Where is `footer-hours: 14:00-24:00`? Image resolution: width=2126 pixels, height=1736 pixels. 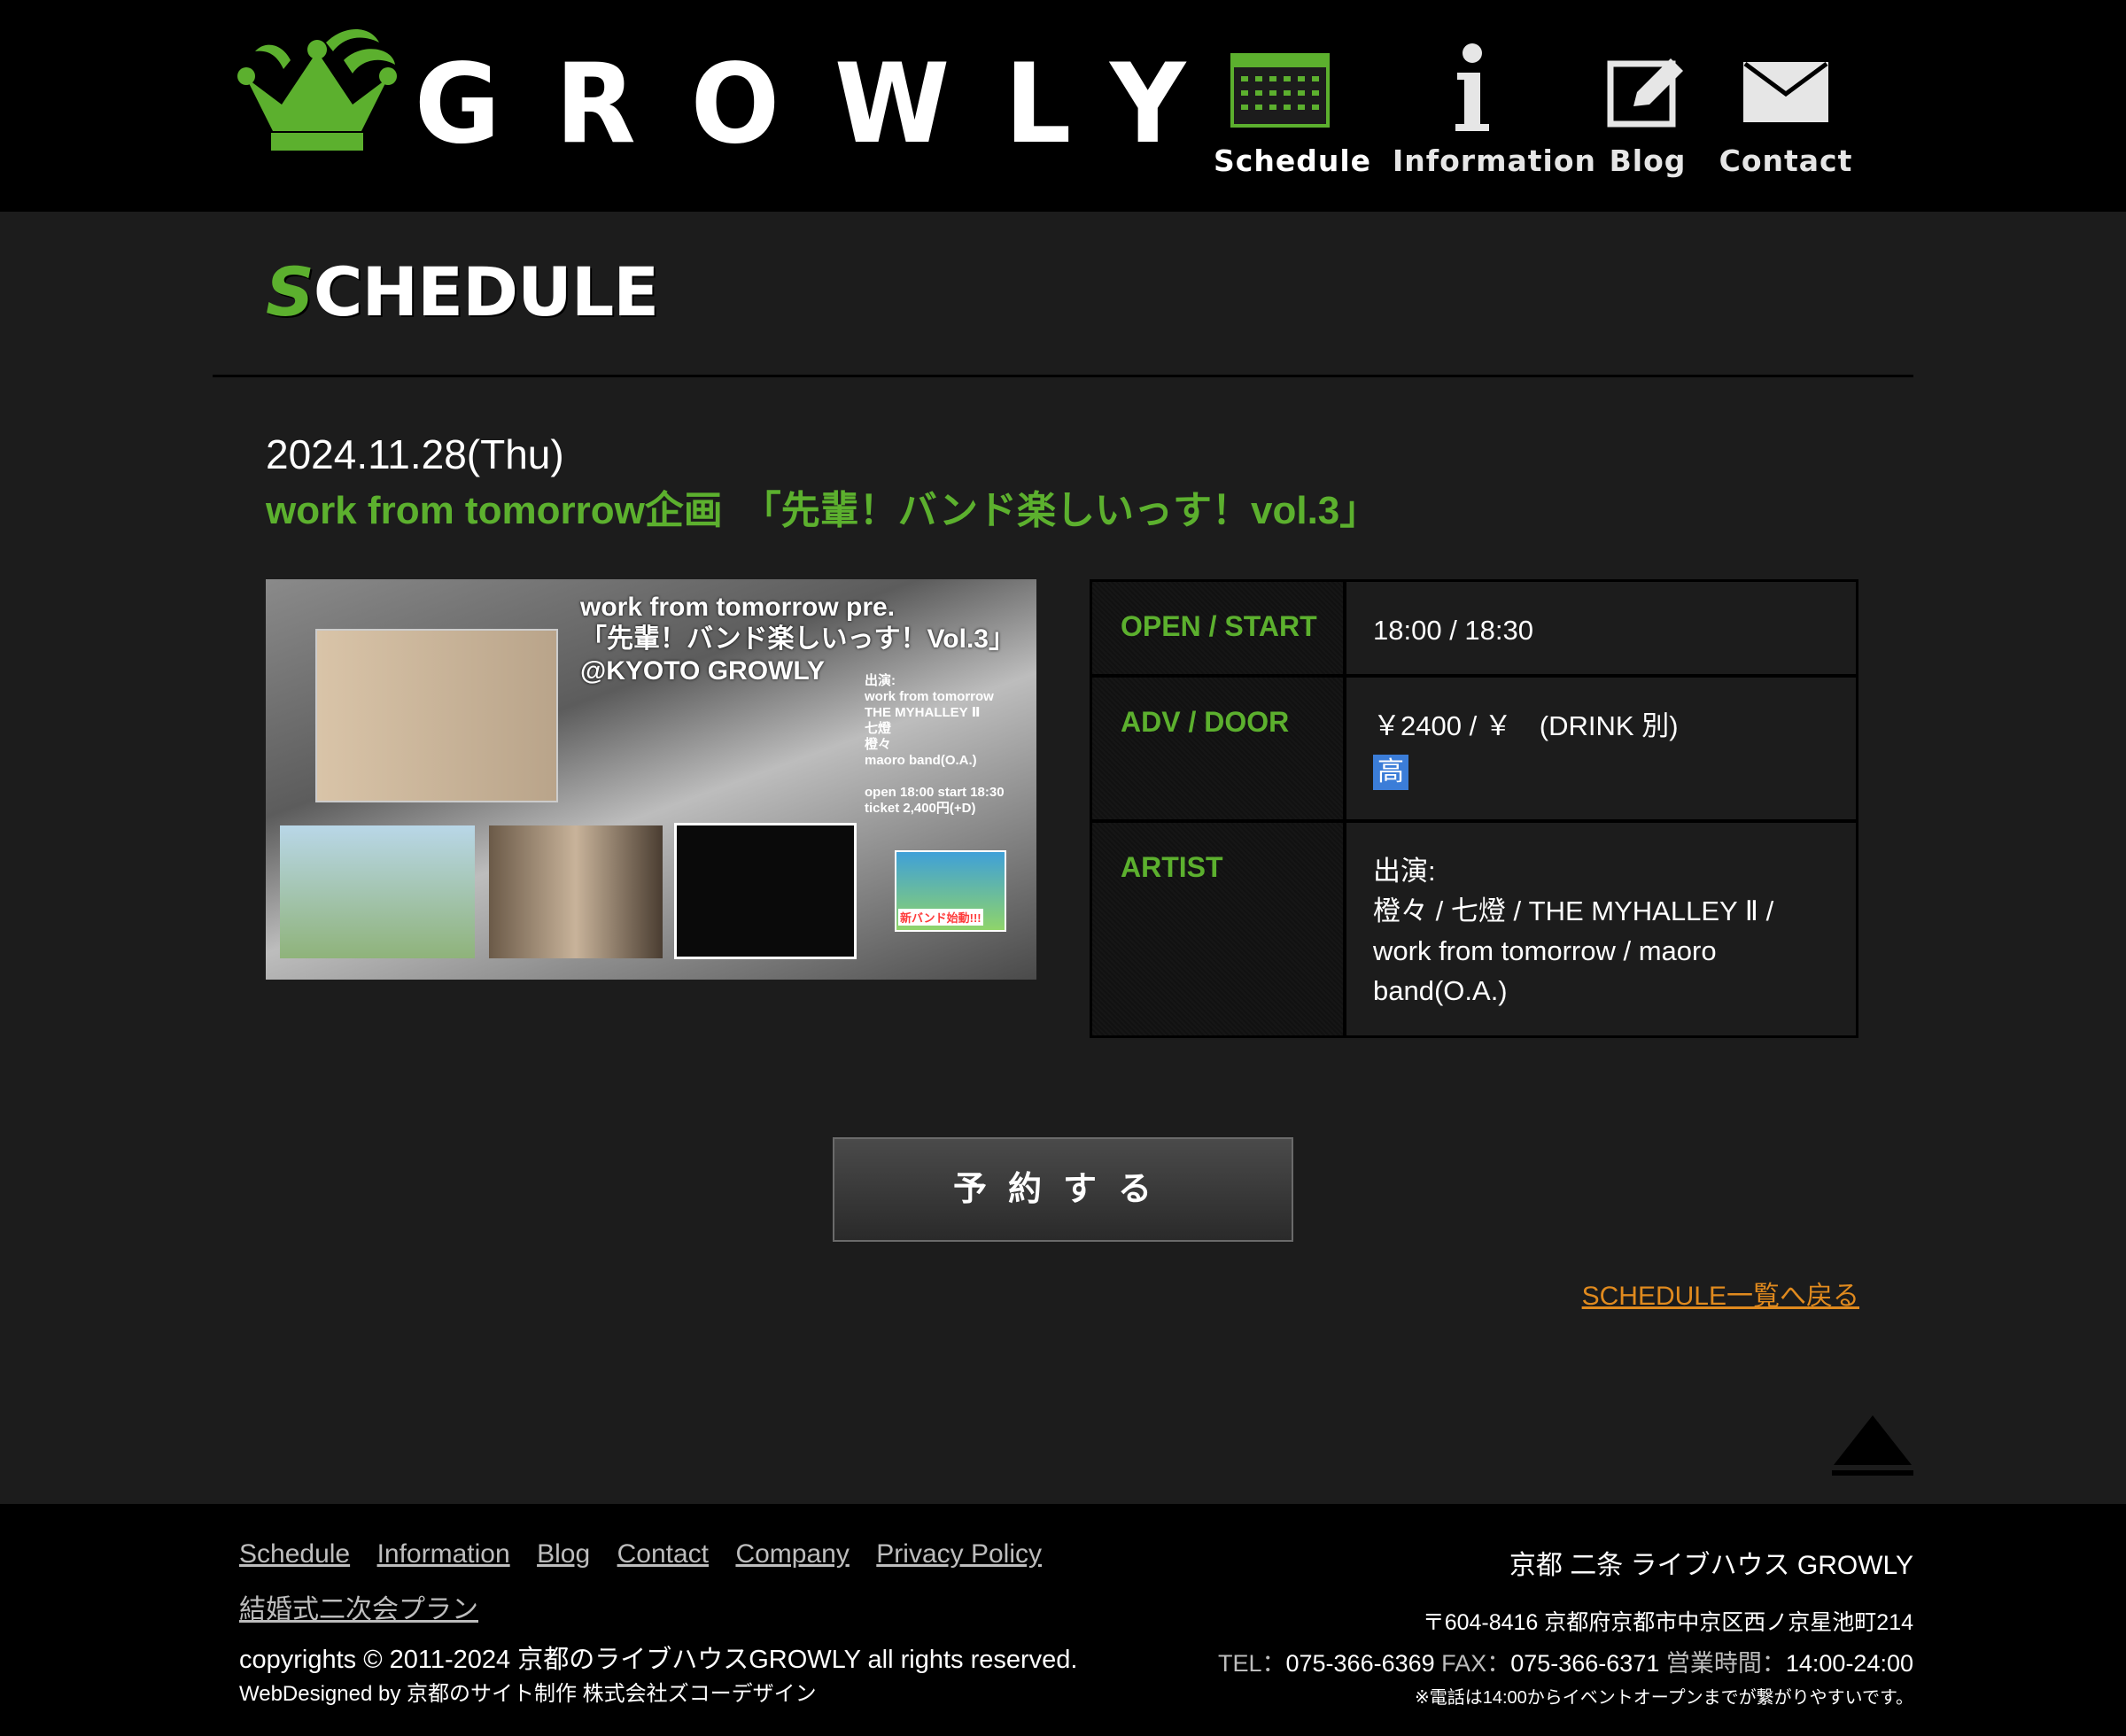
footer-hours: 14:00-24:00 is located at coordinates (1849, 1663).